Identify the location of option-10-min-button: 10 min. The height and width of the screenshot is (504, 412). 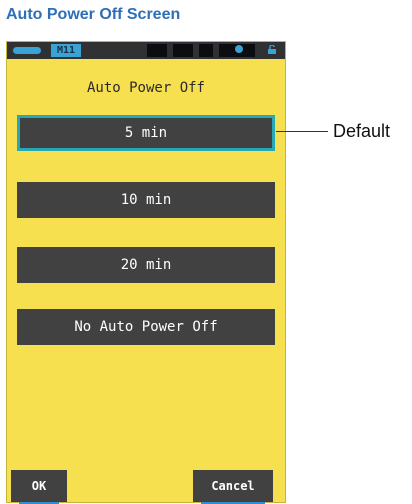
(146, 200).